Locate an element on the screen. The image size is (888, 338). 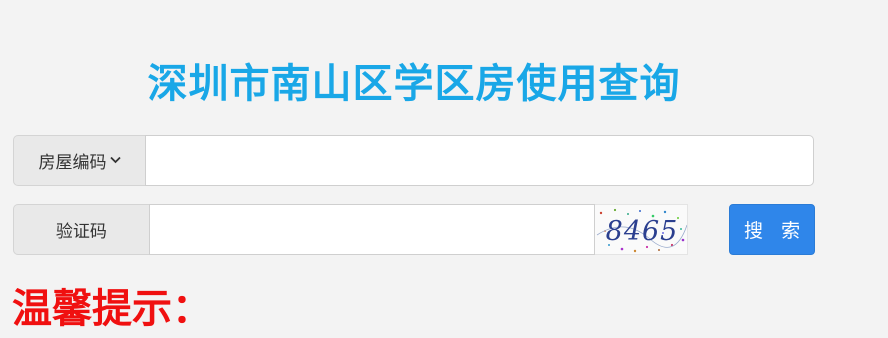
tips-title: 温馨提示： is located at coordinates (112, 309).